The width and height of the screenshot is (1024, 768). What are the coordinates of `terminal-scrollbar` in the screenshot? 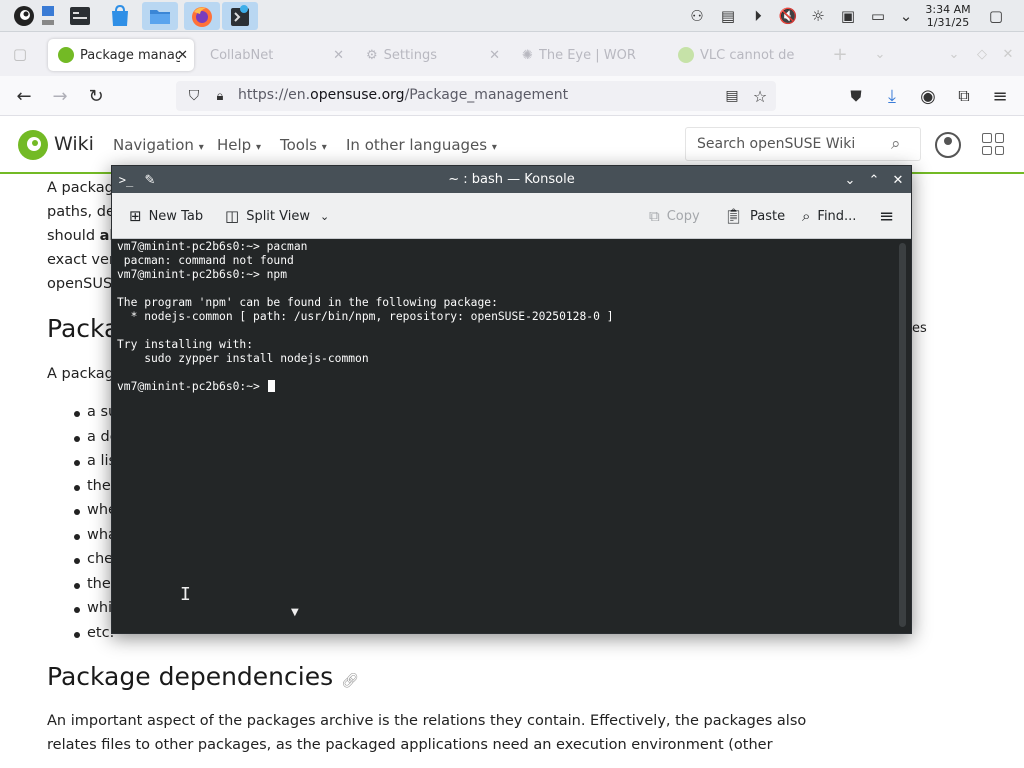 It's located at (902, 435).